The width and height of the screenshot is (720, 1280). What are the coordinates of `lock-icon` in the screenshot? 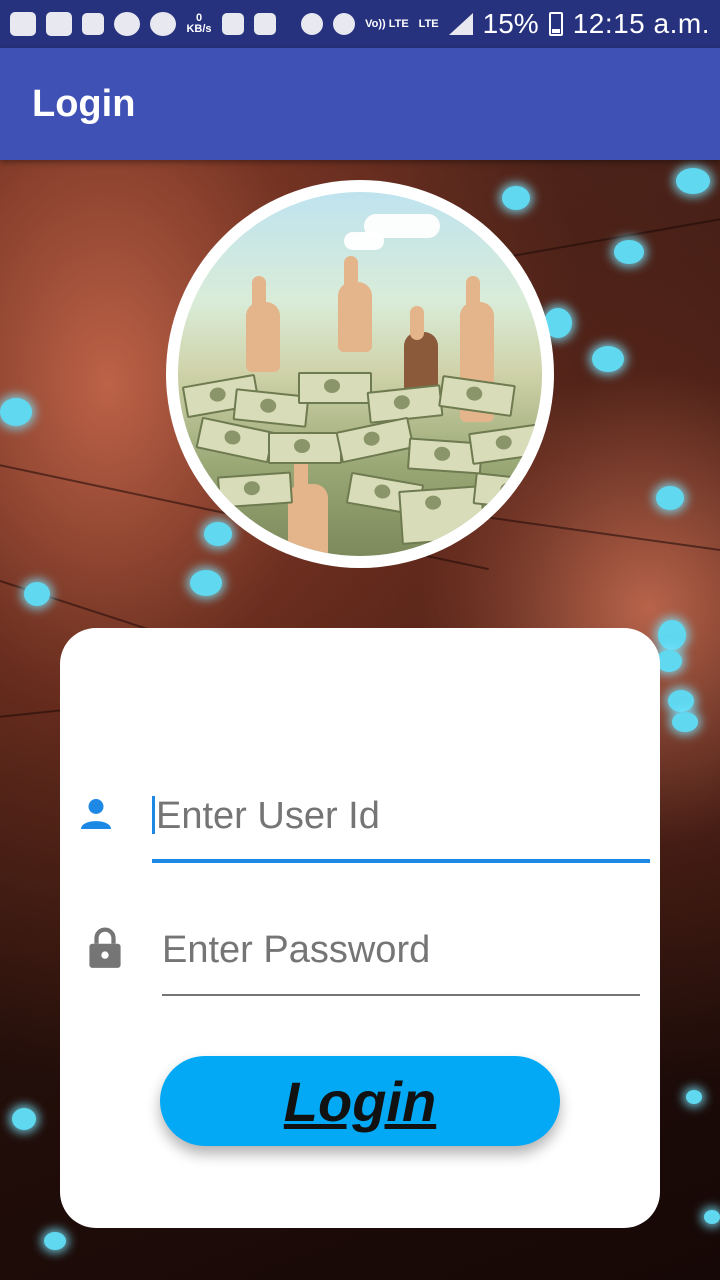 It's located at (105, 947).